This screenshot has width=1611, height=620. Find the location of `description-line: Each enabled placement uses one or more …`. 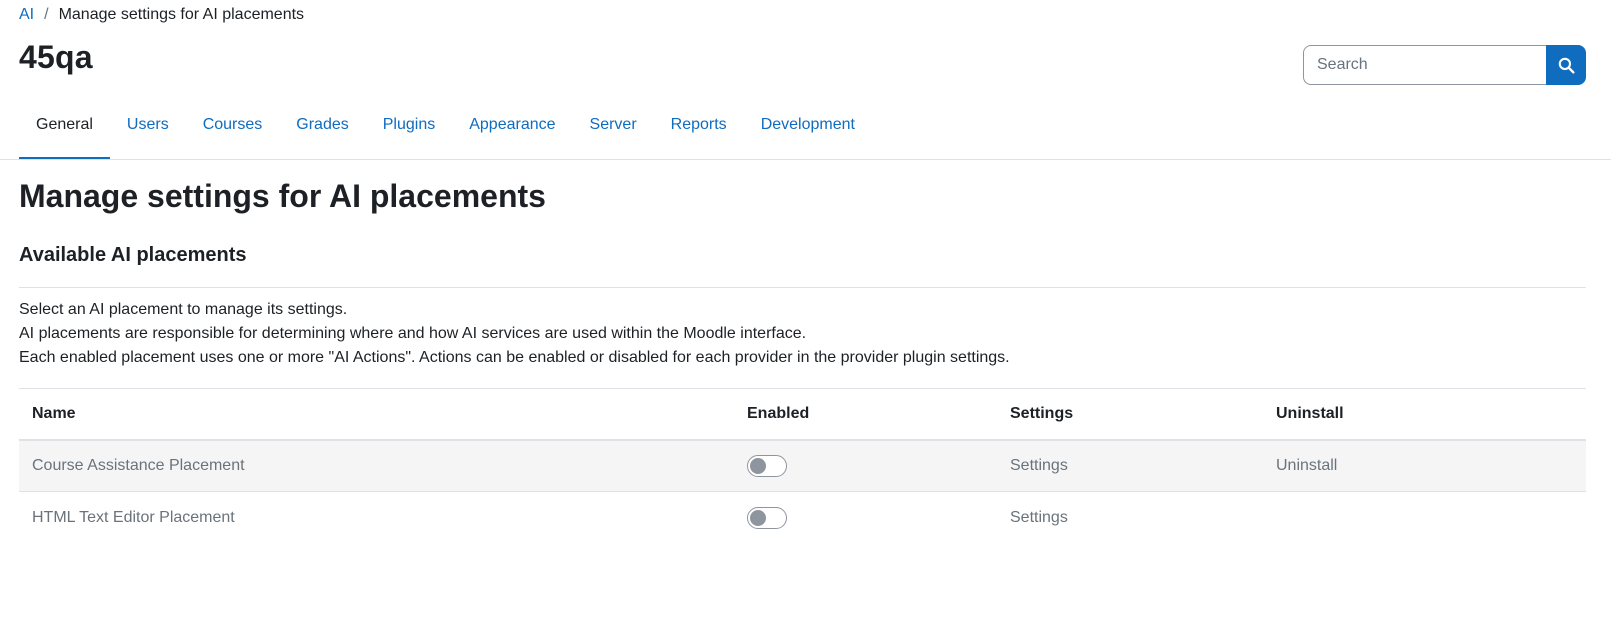

description-line: Each enabled placement uses one or more … is located at coordinates (514, 357).